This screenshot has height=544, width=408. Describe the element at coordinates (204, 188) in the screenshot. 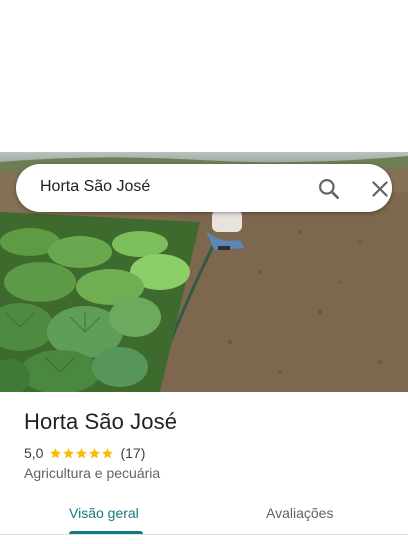

I see `search-bar: Horta São José` at that location.